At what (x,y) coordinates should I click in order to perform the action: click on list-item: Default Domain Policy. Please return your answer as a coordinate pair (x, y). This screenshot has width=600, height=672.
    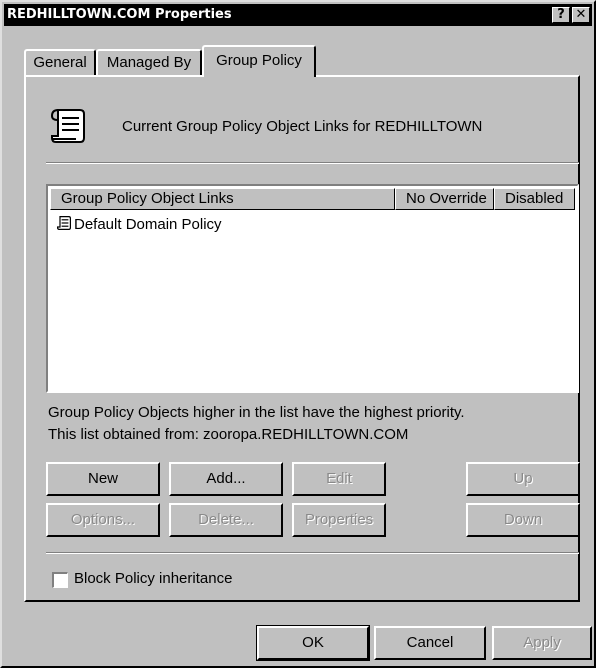
    Looking at the image, I should click on (139, 225).